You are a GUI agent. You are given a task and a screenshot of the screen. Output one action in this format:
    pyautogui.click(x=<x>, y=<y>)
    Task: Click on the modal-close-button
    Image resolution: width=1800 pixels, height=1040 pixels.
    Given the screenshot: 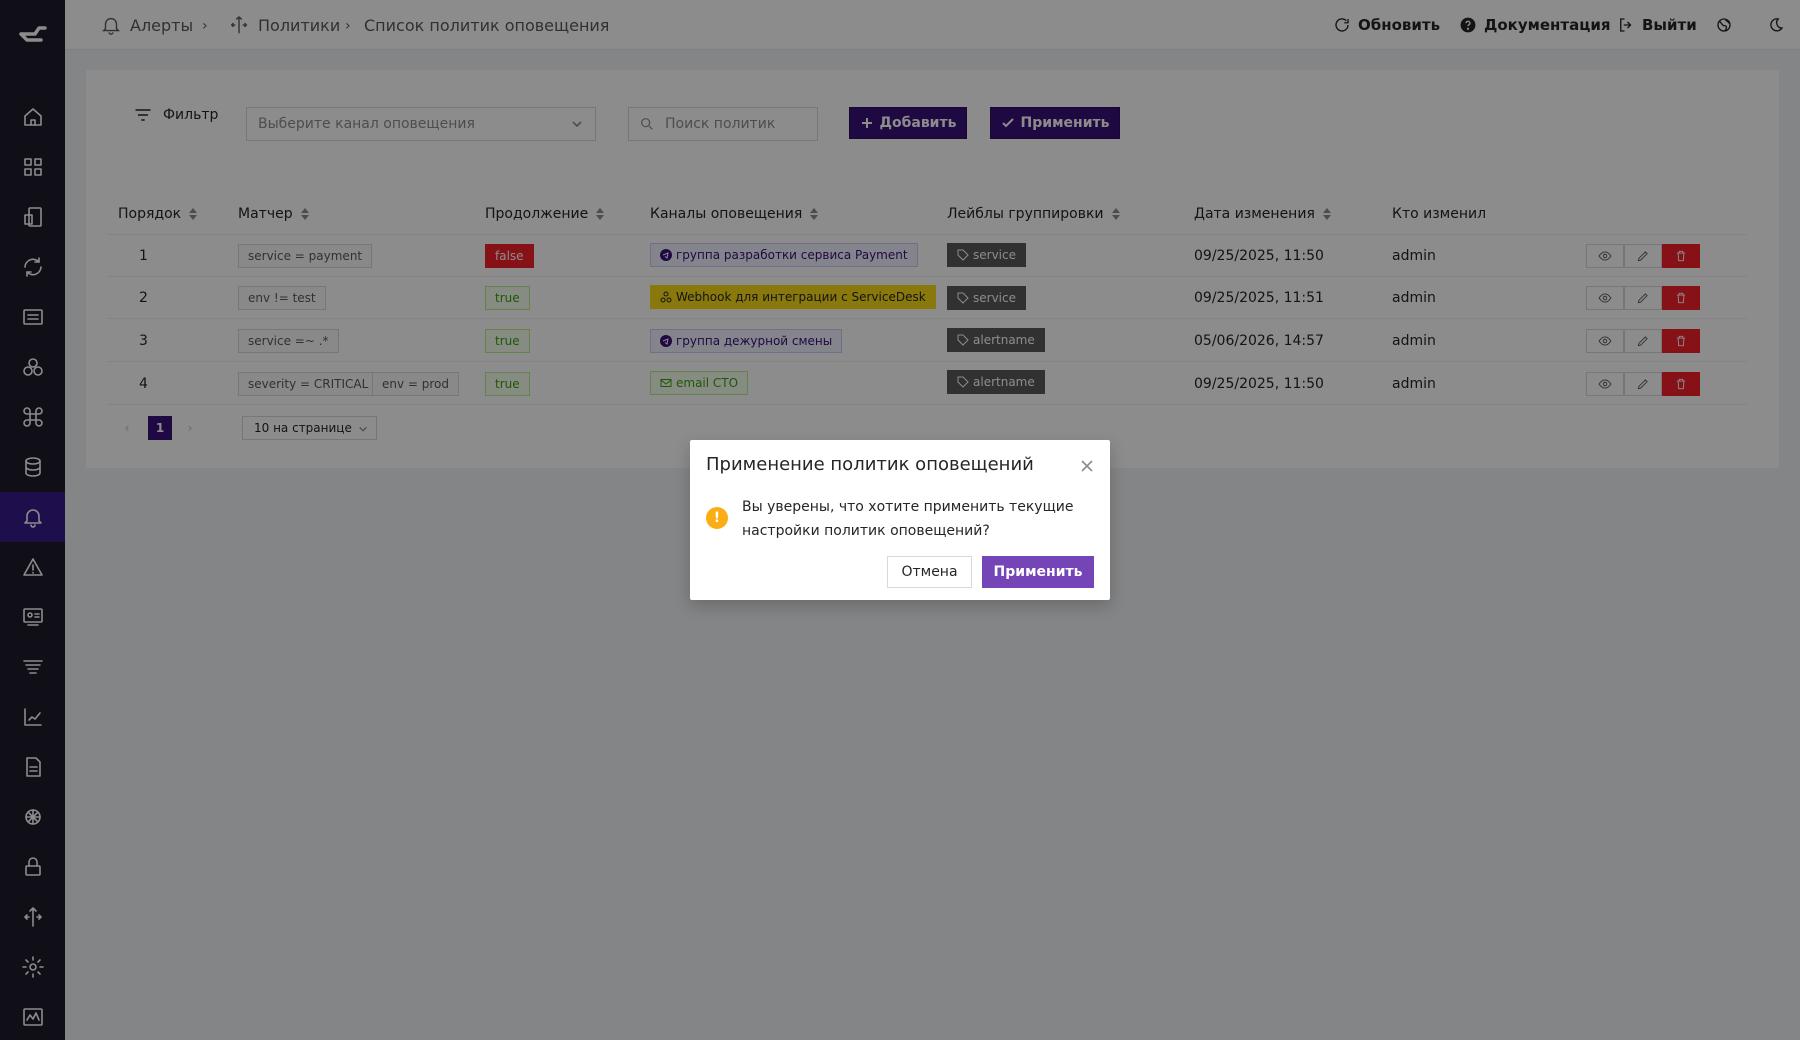 What is the action you would take?
    pyautogui.click(x=1087, y=465)
    